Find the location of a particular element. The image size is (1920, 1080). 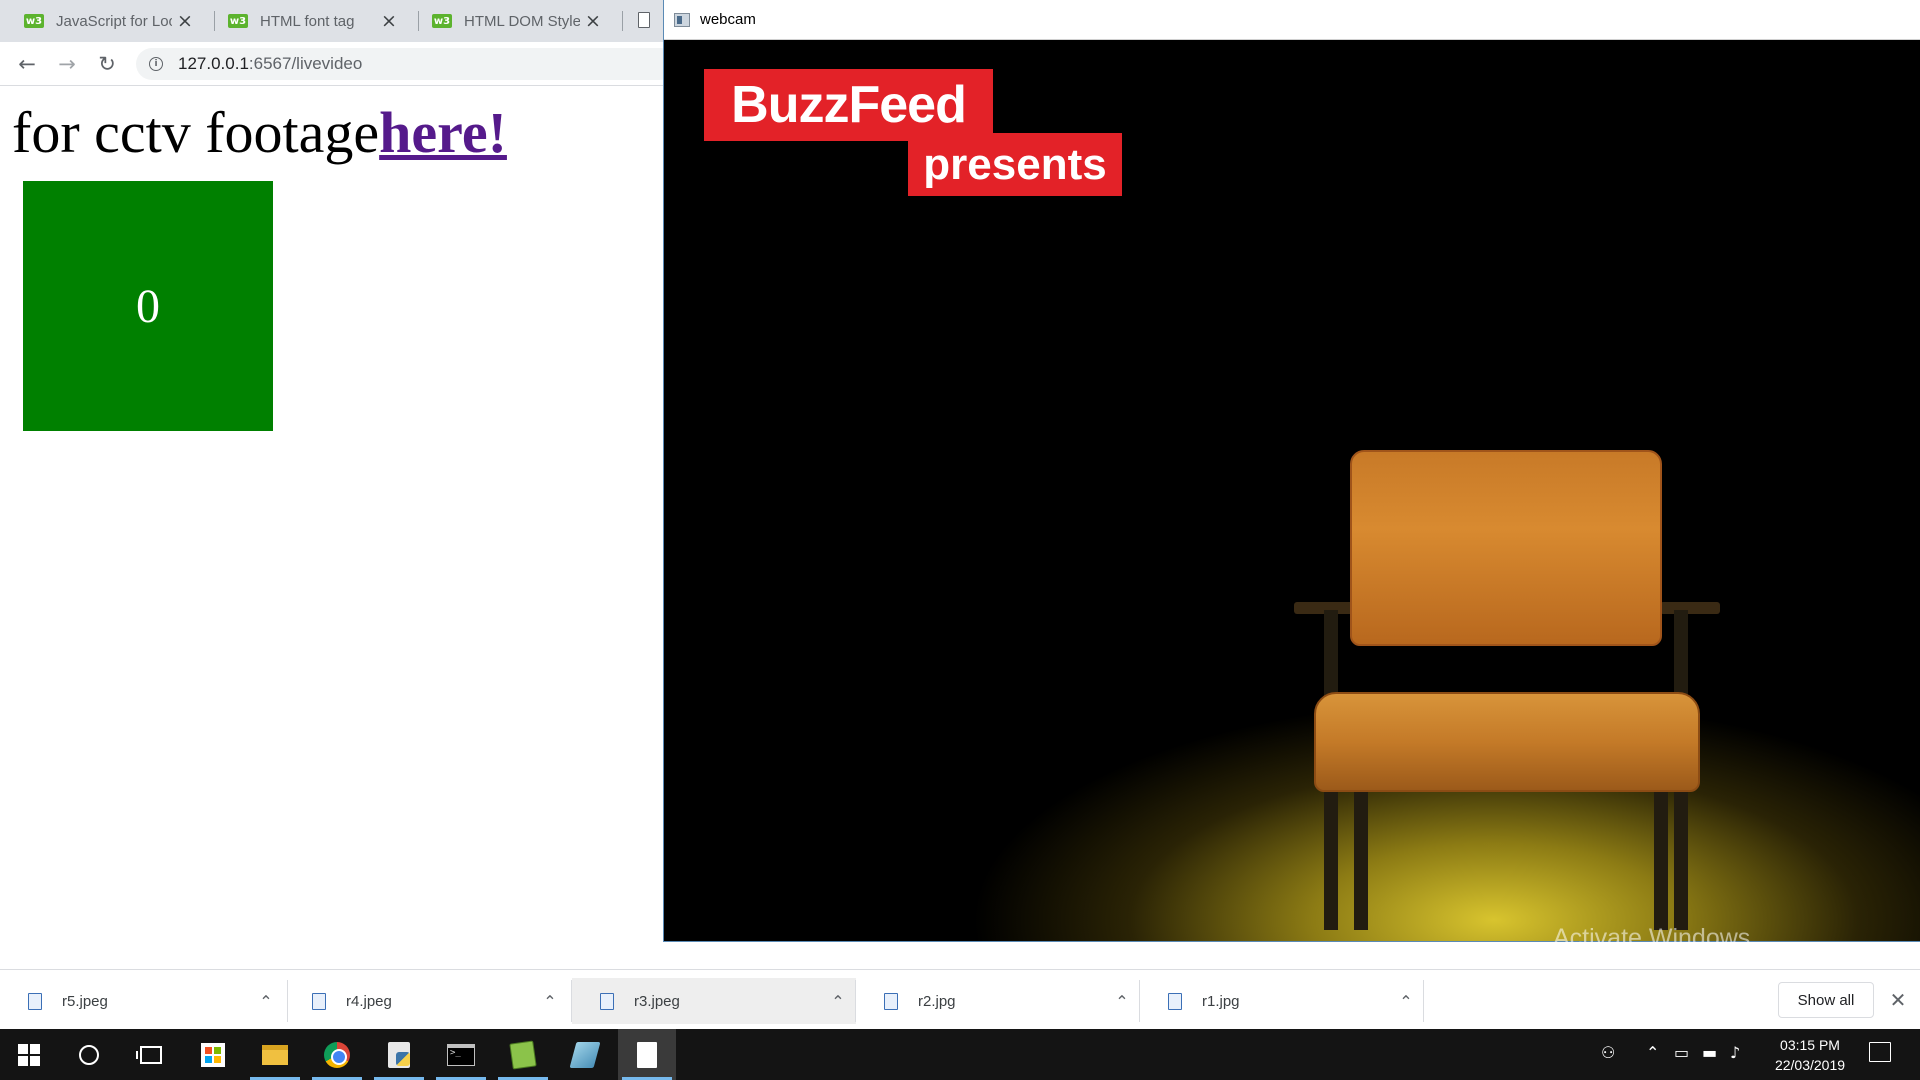

blank-document-icon is located at coordinates (647, 1054).